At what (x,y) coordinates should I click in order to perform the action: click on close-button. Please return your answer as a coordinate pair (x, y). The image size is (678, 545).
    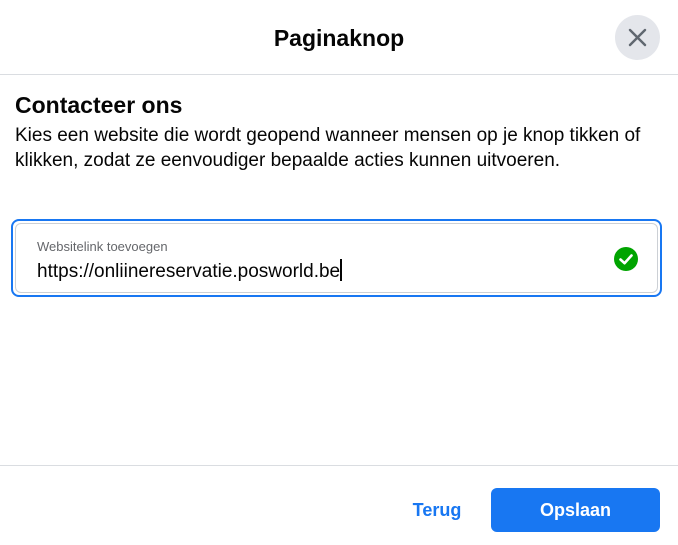
    Looking at the image, I should click on (637, 37).